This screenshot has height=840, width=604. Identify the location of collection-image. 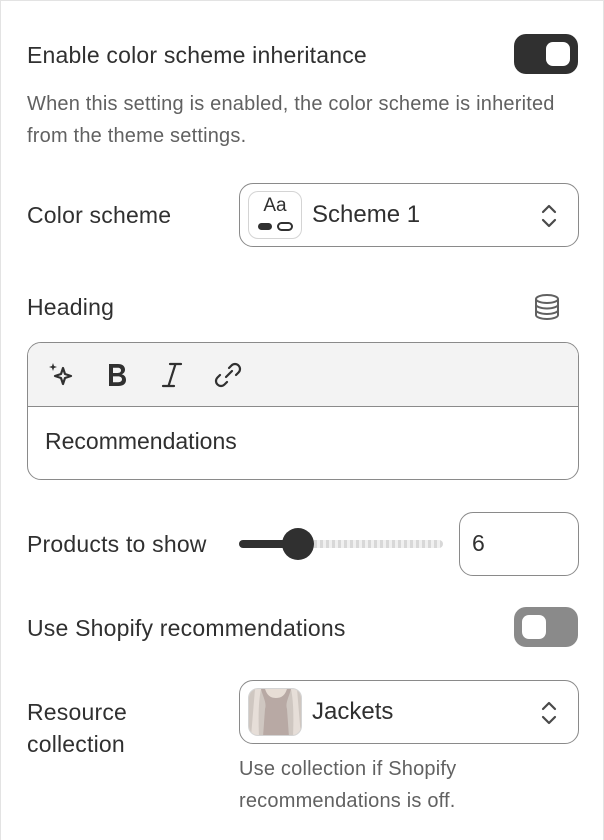
(275, 712).